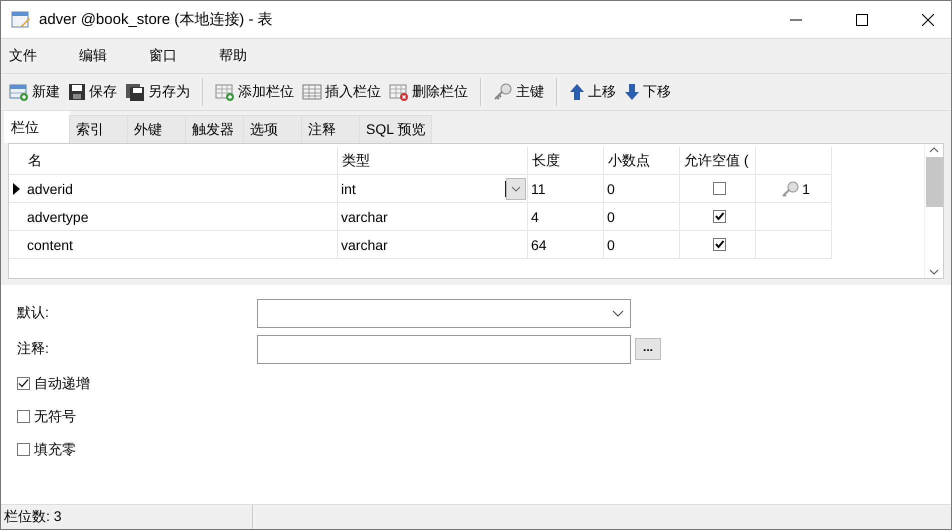 The image size is (952, 530). I want to click on toolbar-button: 下移, so click(647, 92).